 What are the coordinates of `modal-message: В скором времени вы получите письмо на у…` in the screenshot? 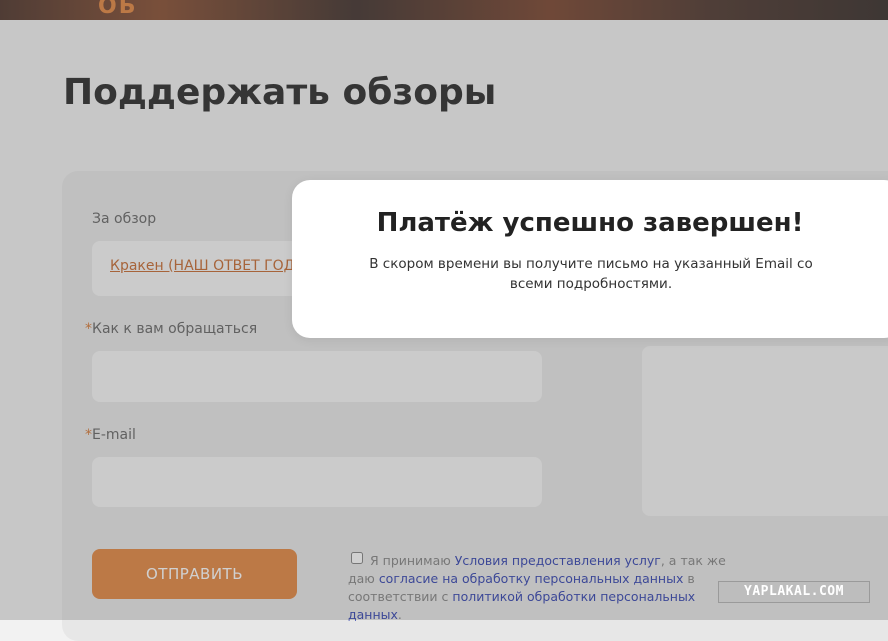 It's located at (591, 274).